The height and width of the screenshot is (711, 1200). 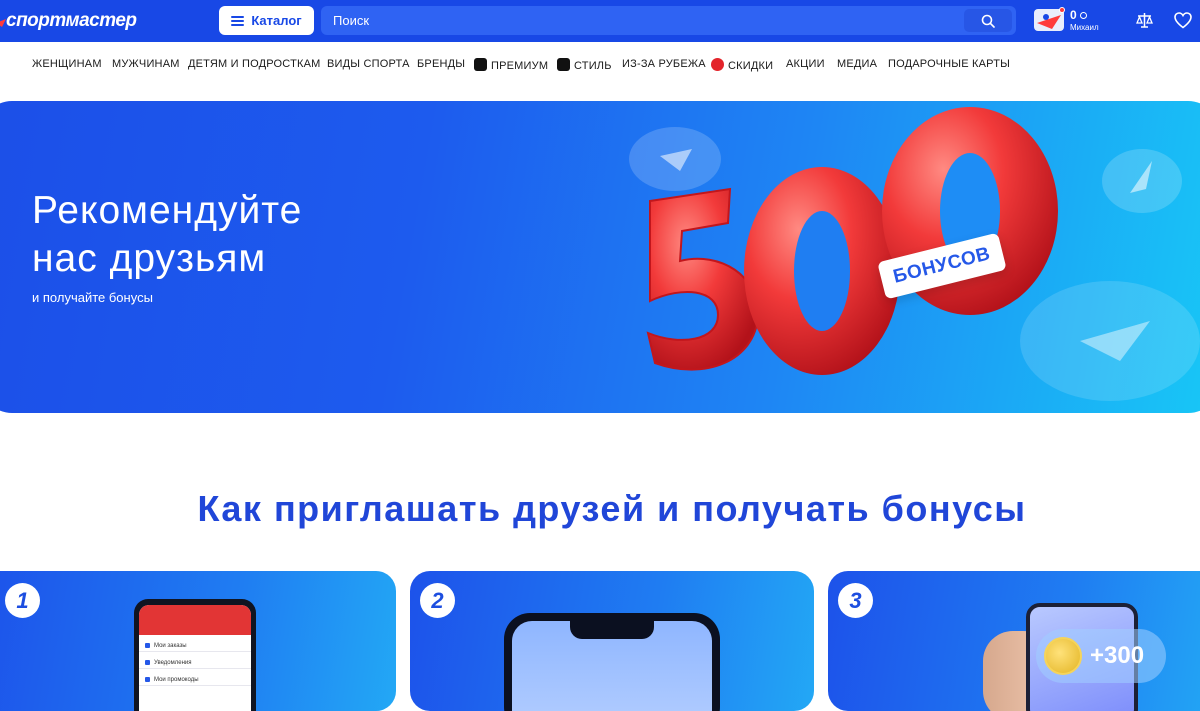 I want to click on catalog-label: Каталог, so click(x=276, y=20).